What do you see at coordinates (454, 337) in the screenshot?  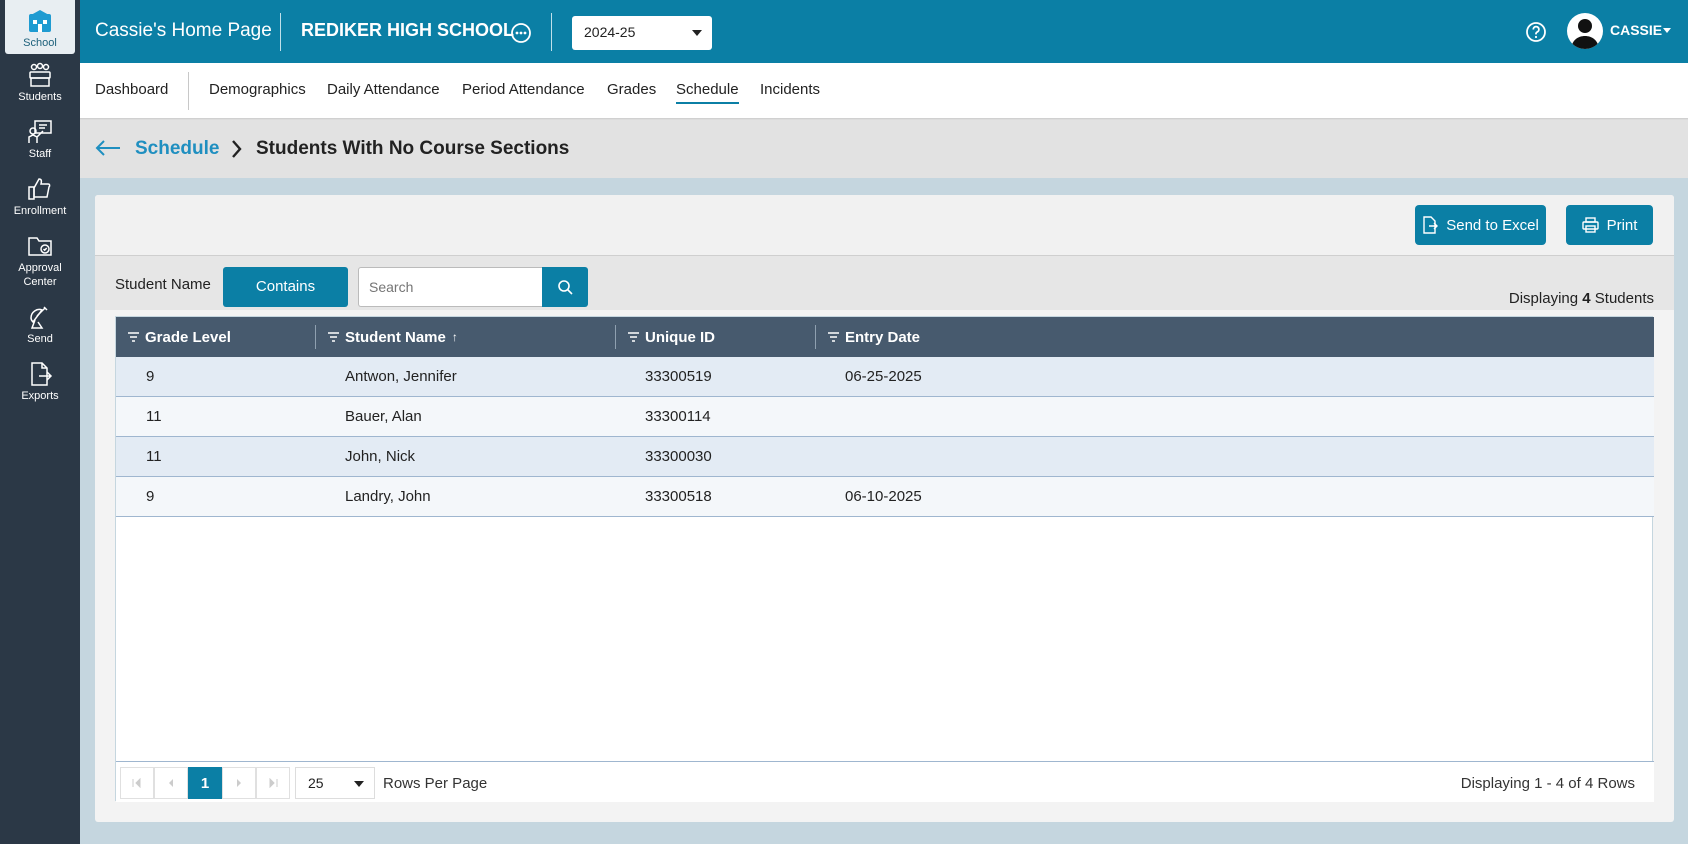 I see `sort-ascending-icon: ↑` at bounding box center [454, 337].